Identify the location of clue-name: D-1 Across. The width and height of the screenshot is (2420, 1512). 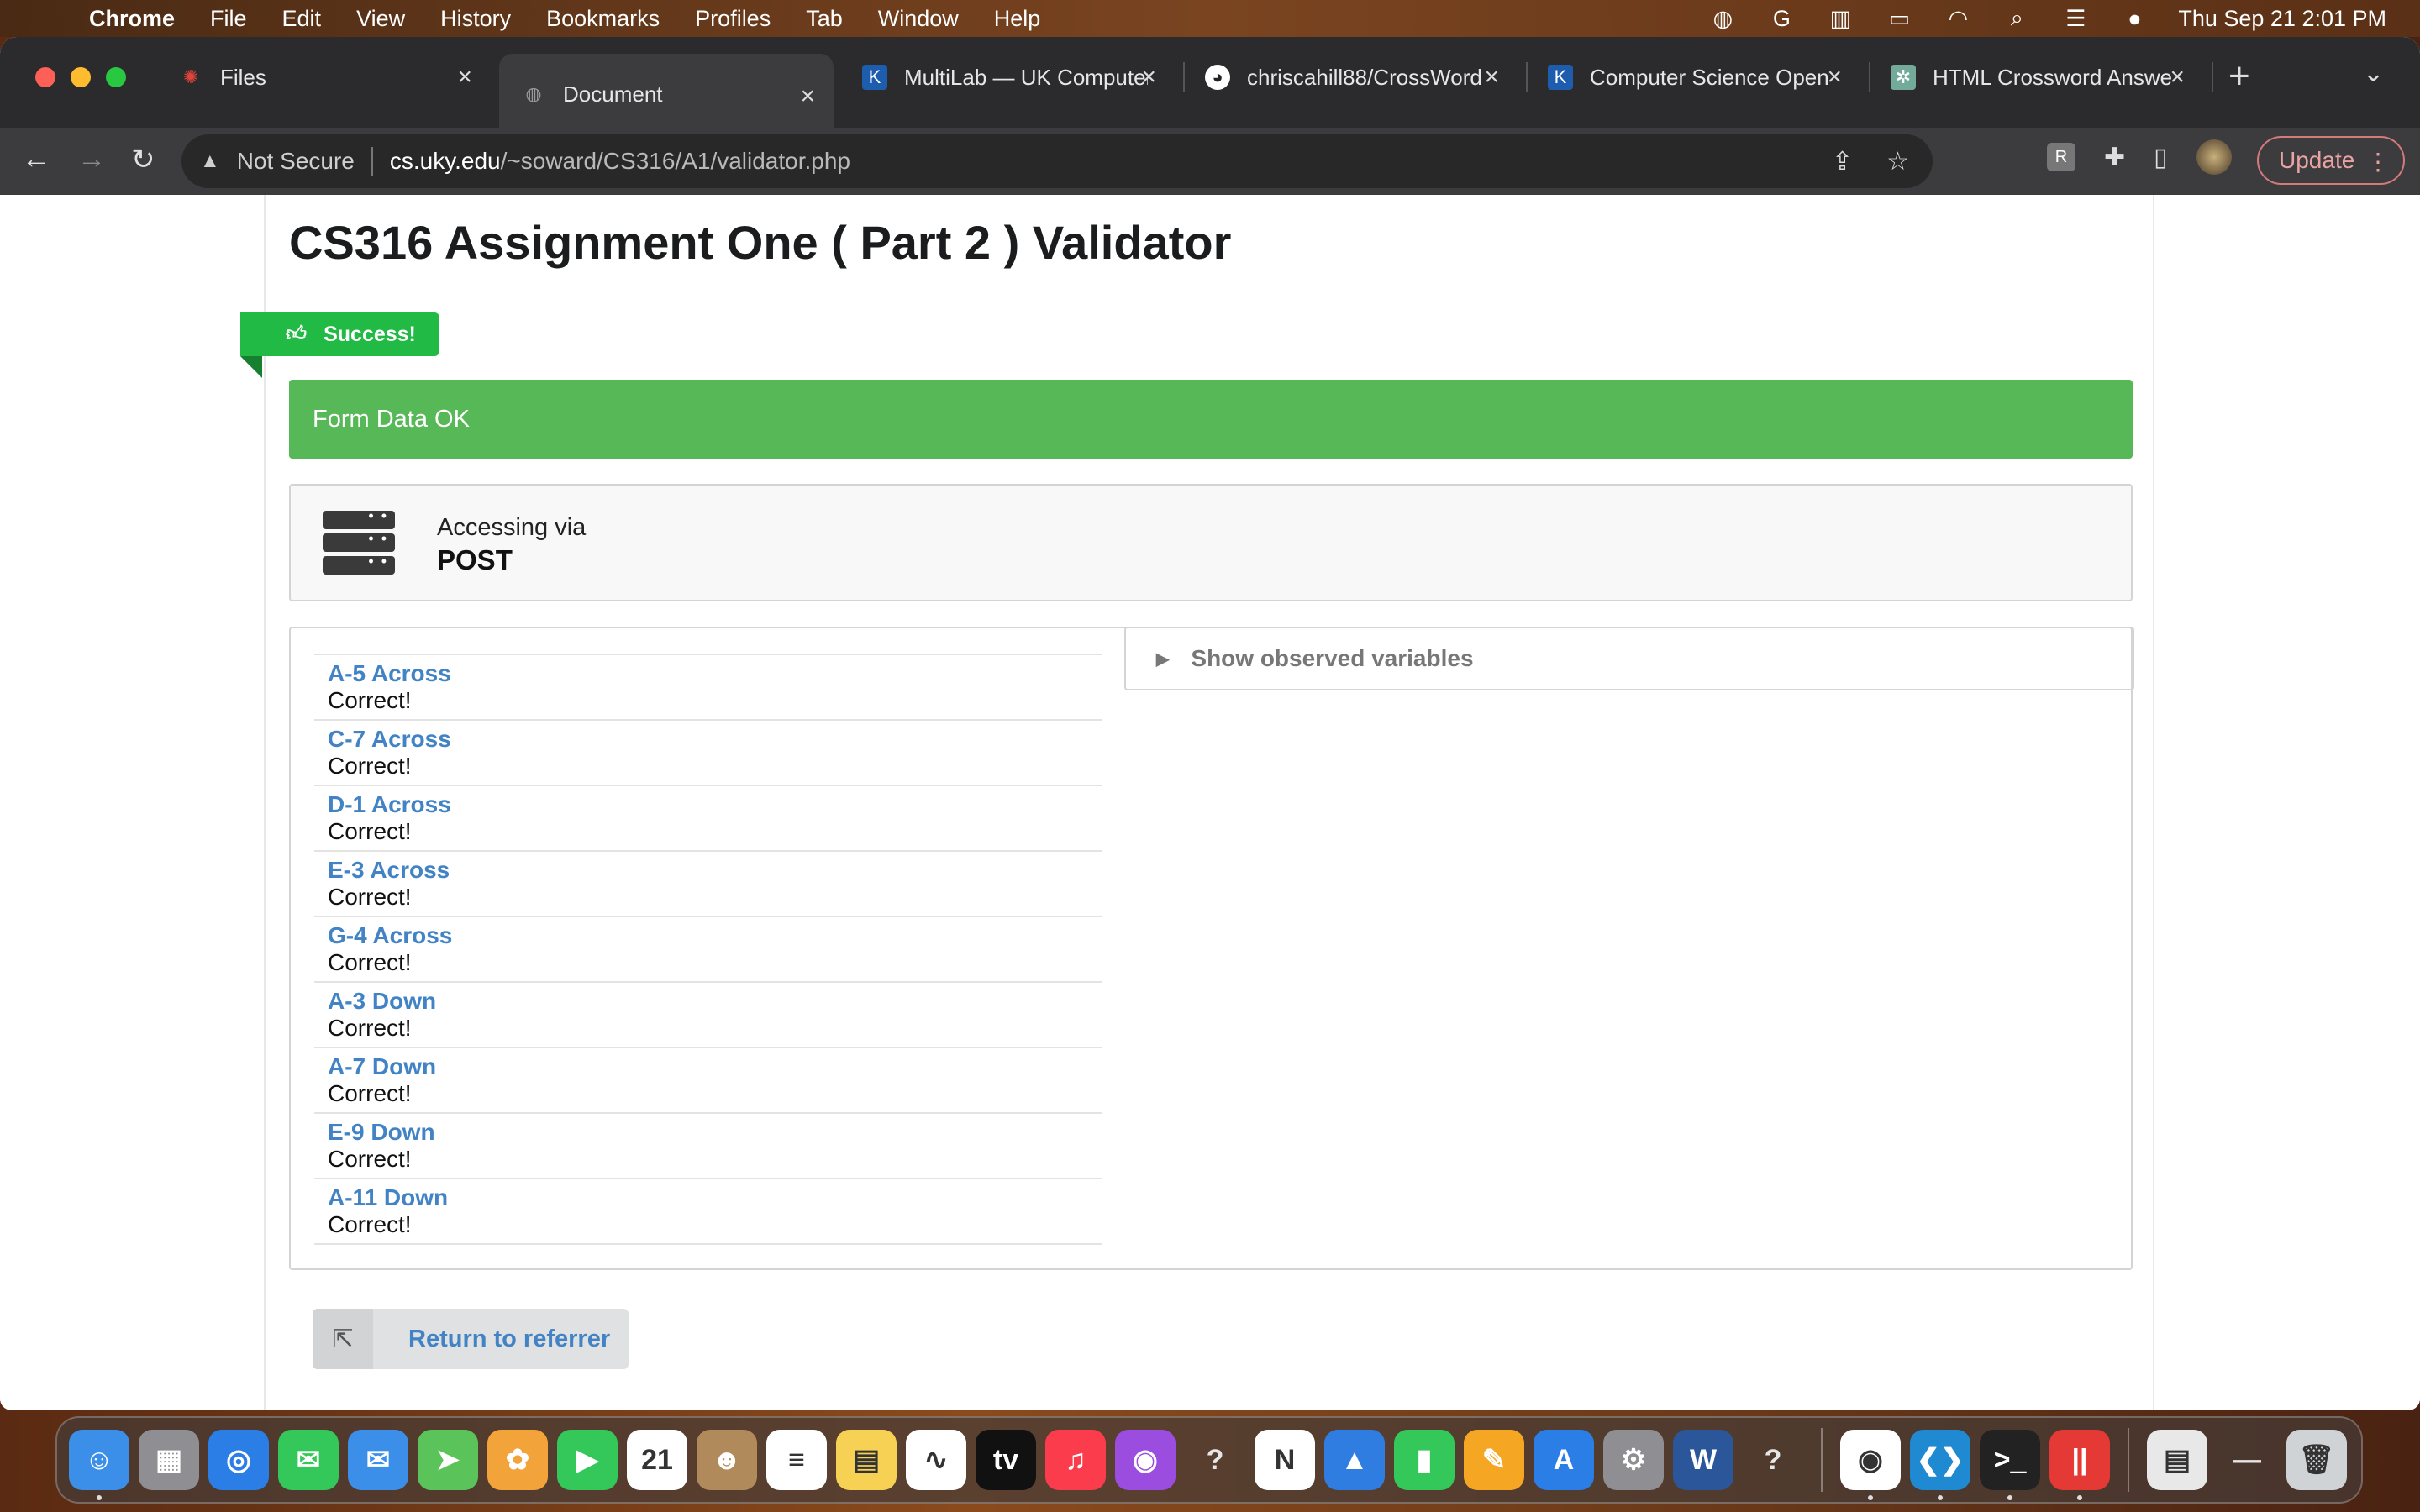
(390, 804).